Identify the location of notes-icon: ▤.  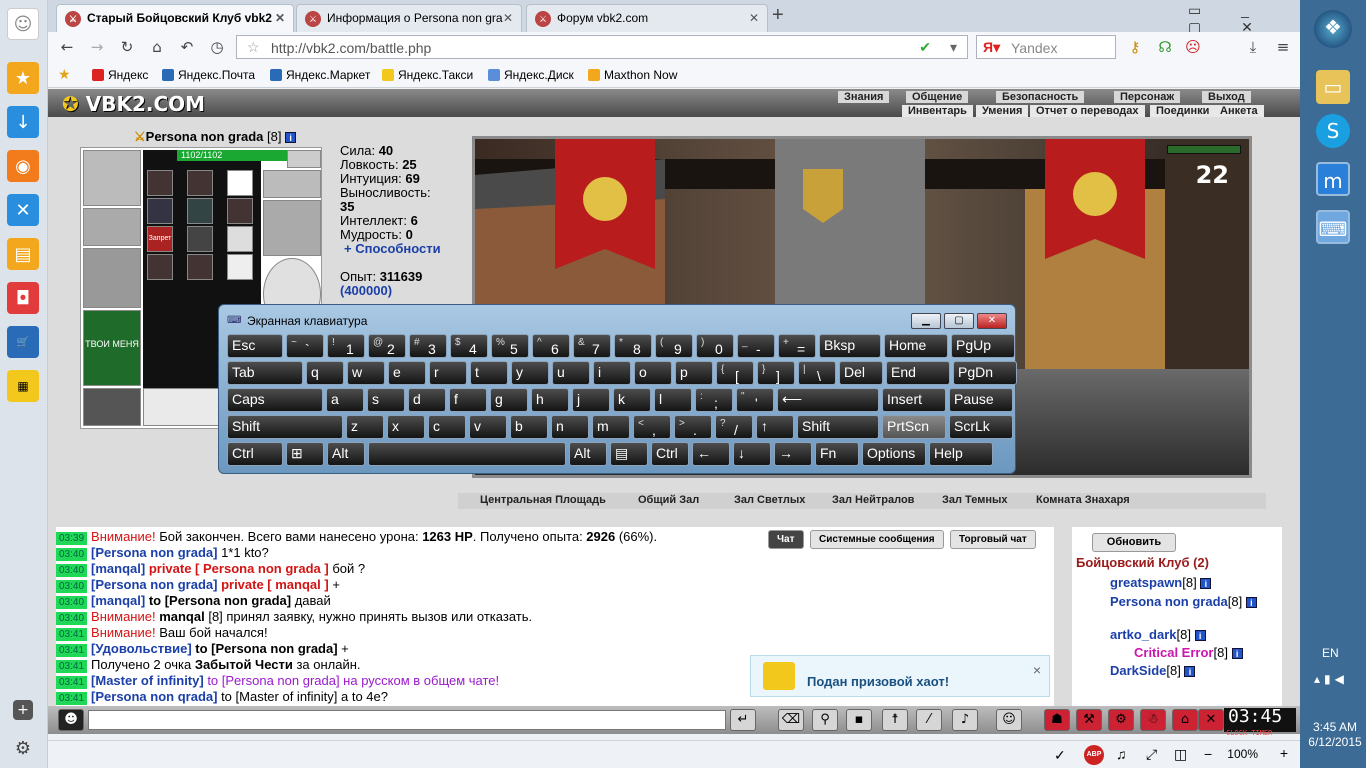
(23, 254).